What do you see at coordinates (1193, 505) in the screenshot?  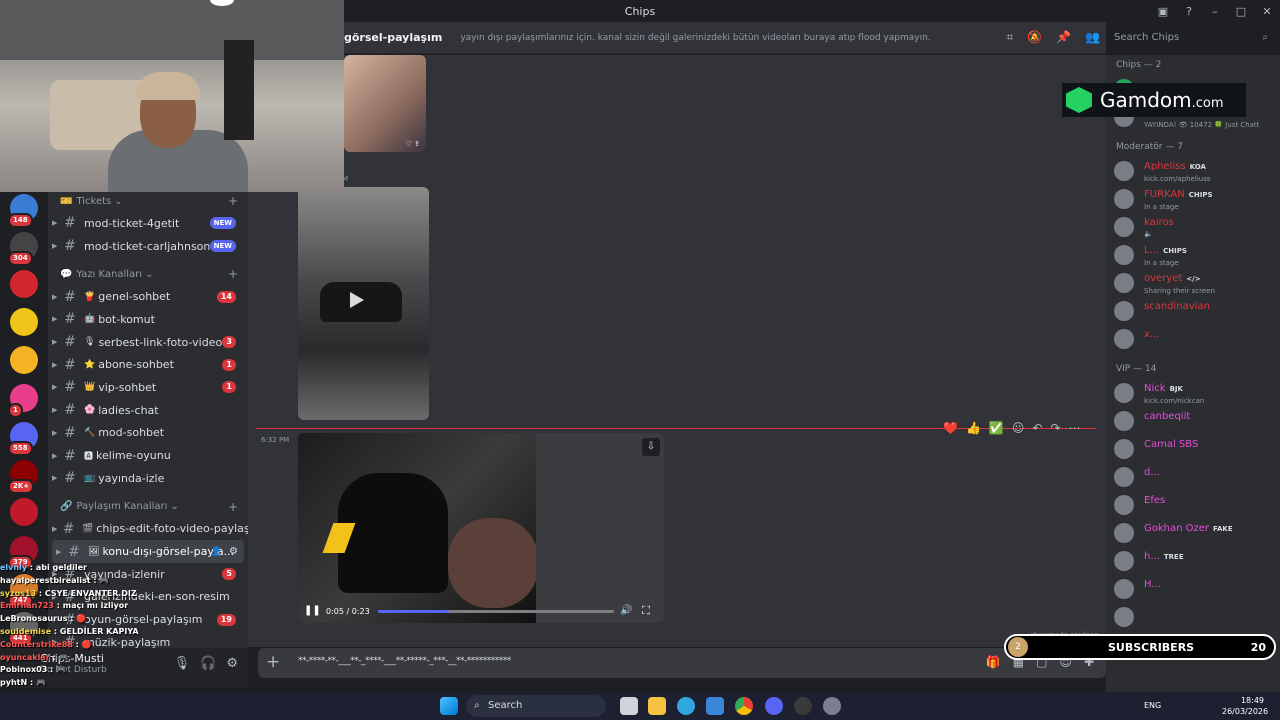 I see `member-item: Efes` at bounding box center [1193, 505].